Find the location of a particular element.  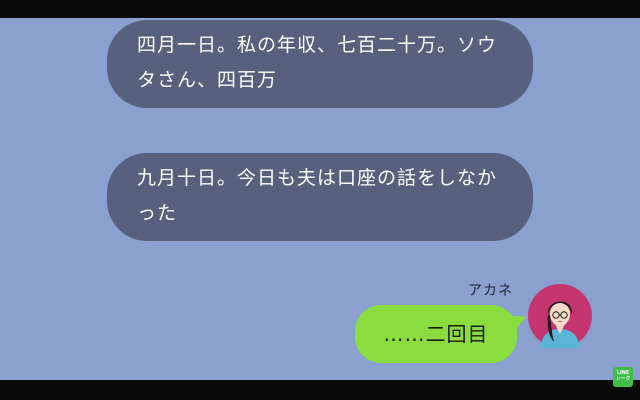

message-bubble: 九月十日。今日も夫は口座の話をしなかった is located at coordinates (320, 197).